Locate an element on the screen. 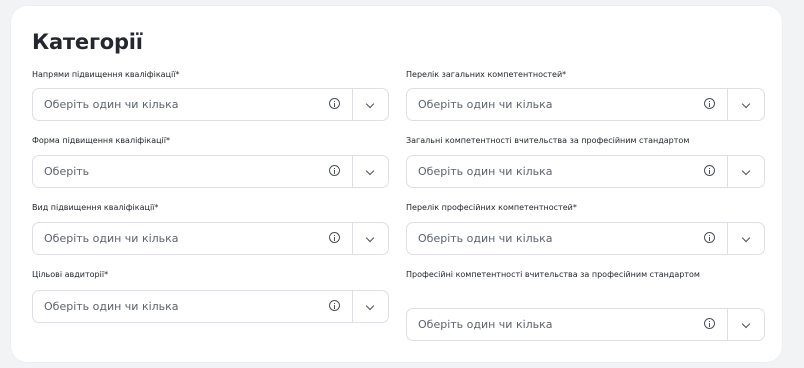 The height and width of the screenshot is (368, 804). select-general-standard: Оберіть один чи кілька is located at coordinates (585, 171).